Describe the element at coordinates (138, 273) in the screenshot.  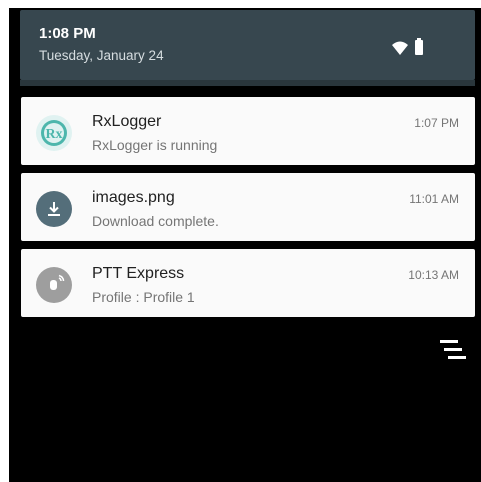
I see `notification-title: PTT Express` at that location.